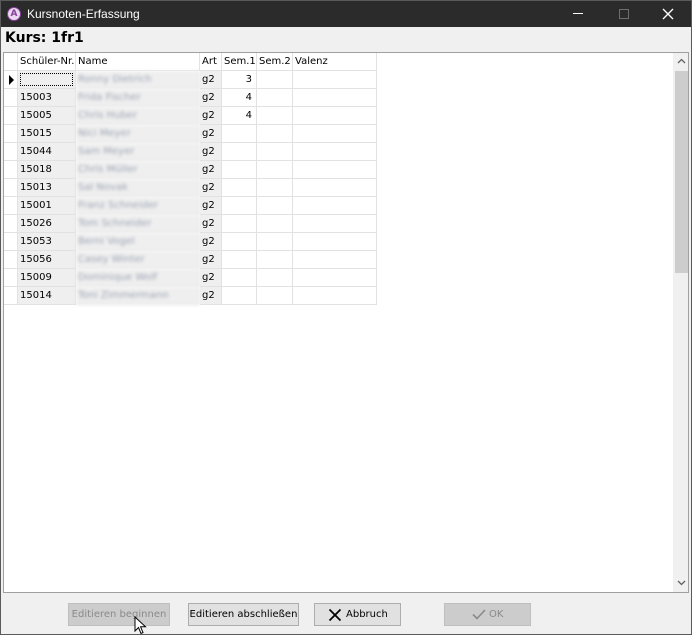 The width and height of the screenshot is (692, 635). I want to click on cell-sem1: 3, so click(239, 80).